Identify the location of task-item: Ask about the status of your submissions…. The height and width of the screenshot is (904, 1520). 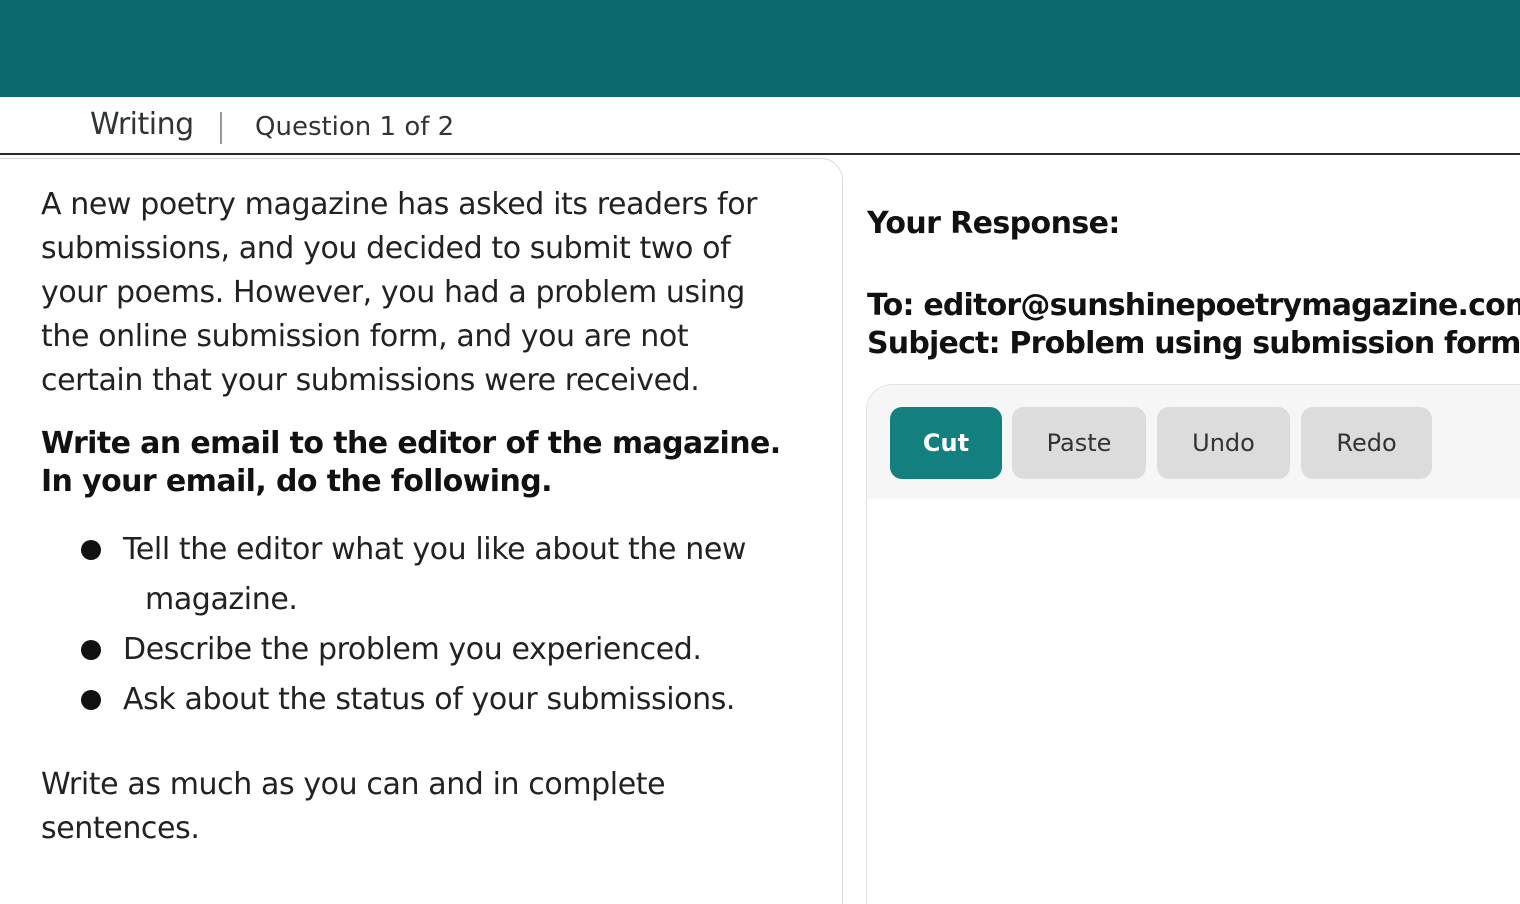
(431, 700).